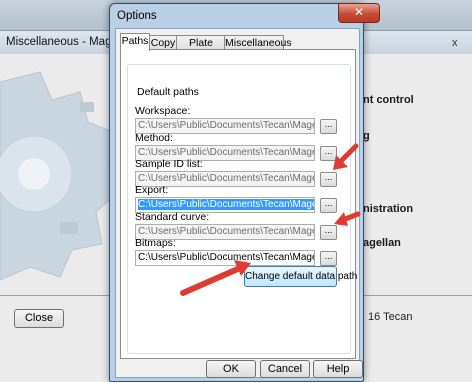 This screenshot has height=382, width=472. Describe the element at coordinates (300, 276) in the screenshot. I see `change-default-data-path-button: Change default data path` at that location.